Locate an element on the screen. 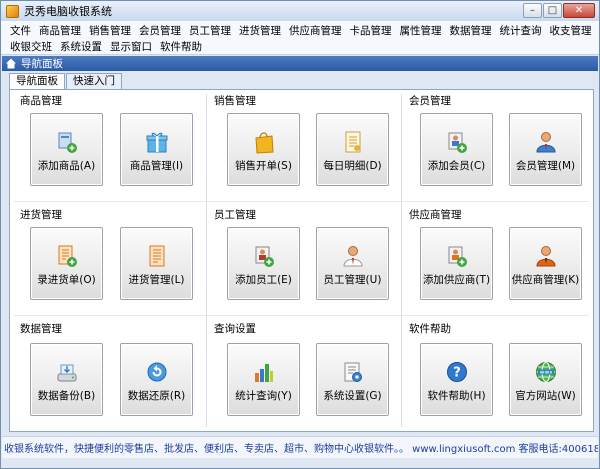  employee-icon is located at coordinates (352, 256).